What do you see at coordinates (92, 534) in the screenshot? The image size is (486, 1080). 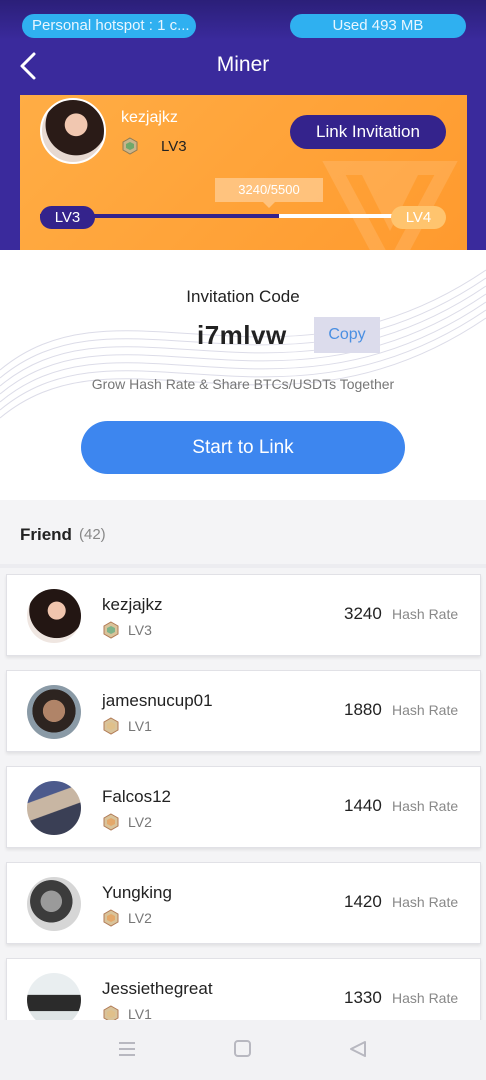 I see `friends-count: (42)` at bounding box center [92, 534].